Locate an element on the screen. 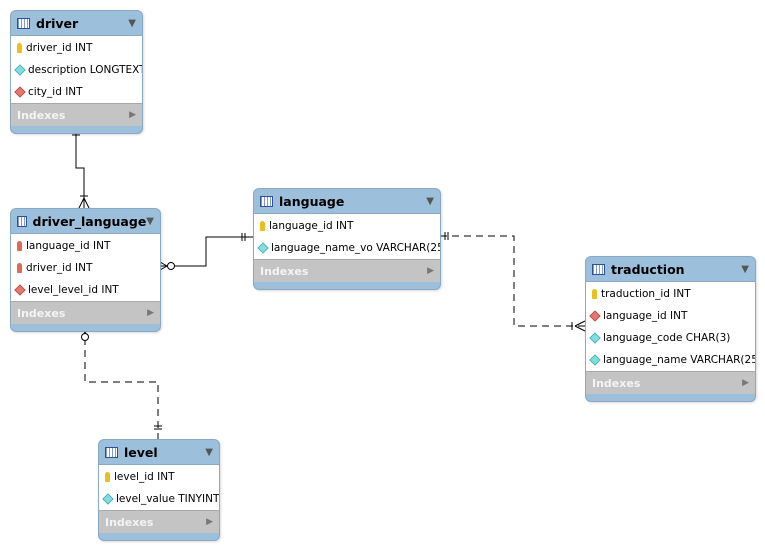 This screenshot has height=545, width=765. column-label: level_value TINYINT is located at coordinates (168, 499).